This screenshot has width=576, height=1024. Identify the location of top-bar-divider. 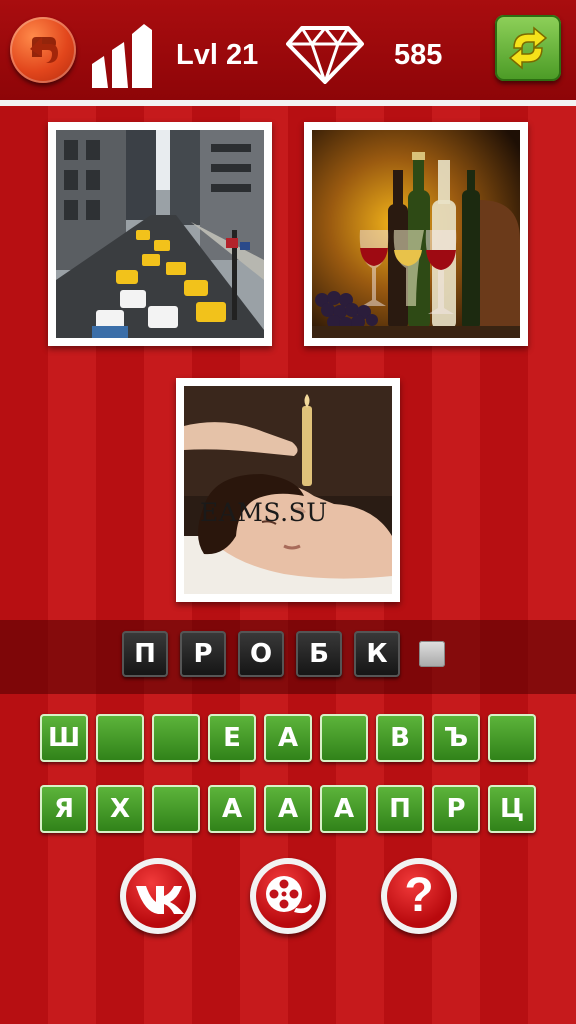
(288, 103).